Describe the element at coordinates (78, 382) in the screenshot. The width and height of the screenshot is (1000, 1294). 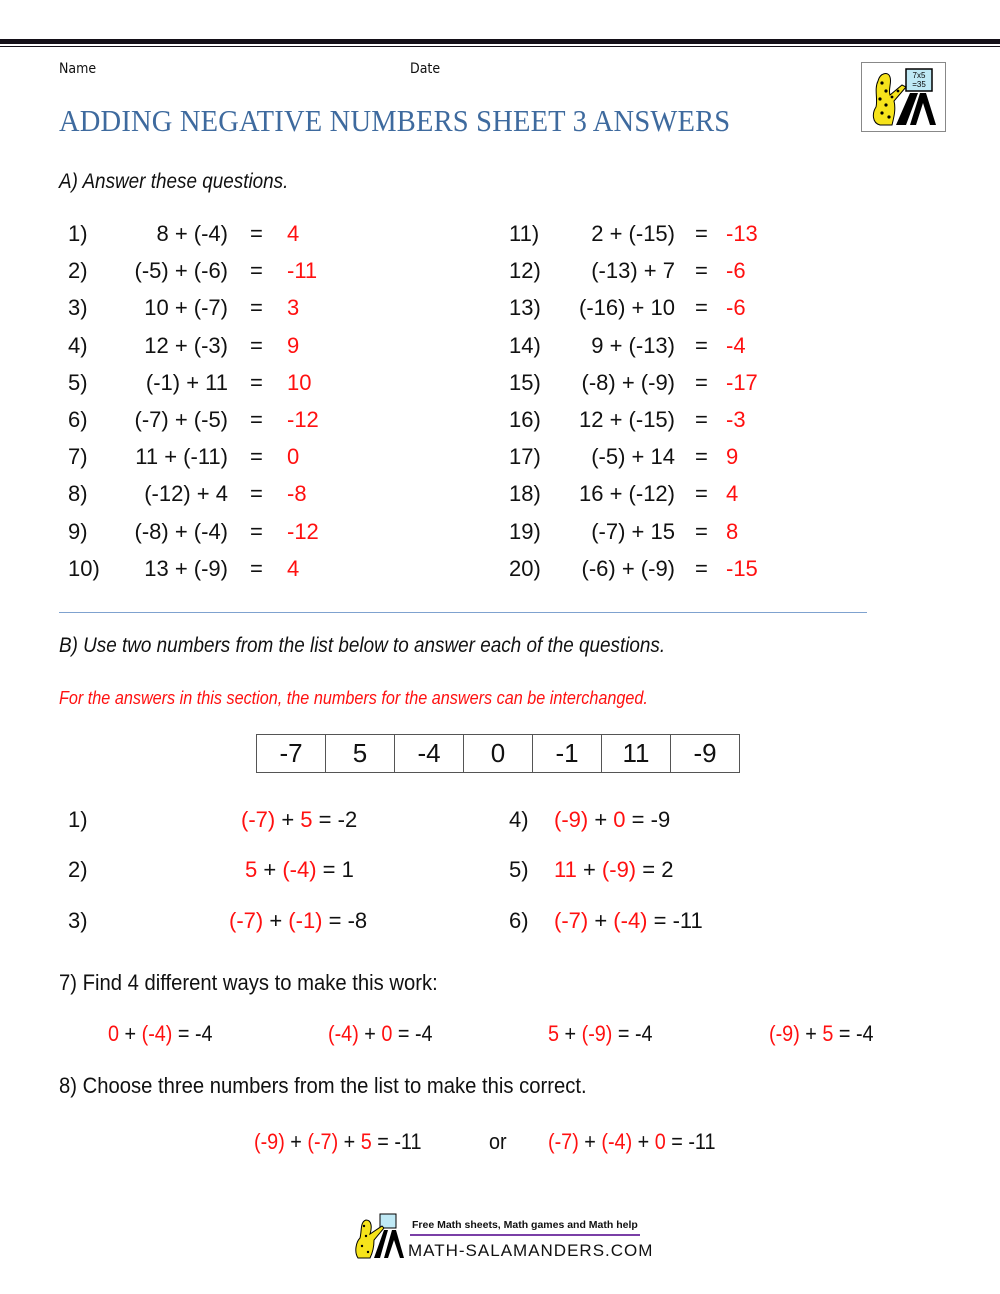
I see `question-number: 5)` at that location.